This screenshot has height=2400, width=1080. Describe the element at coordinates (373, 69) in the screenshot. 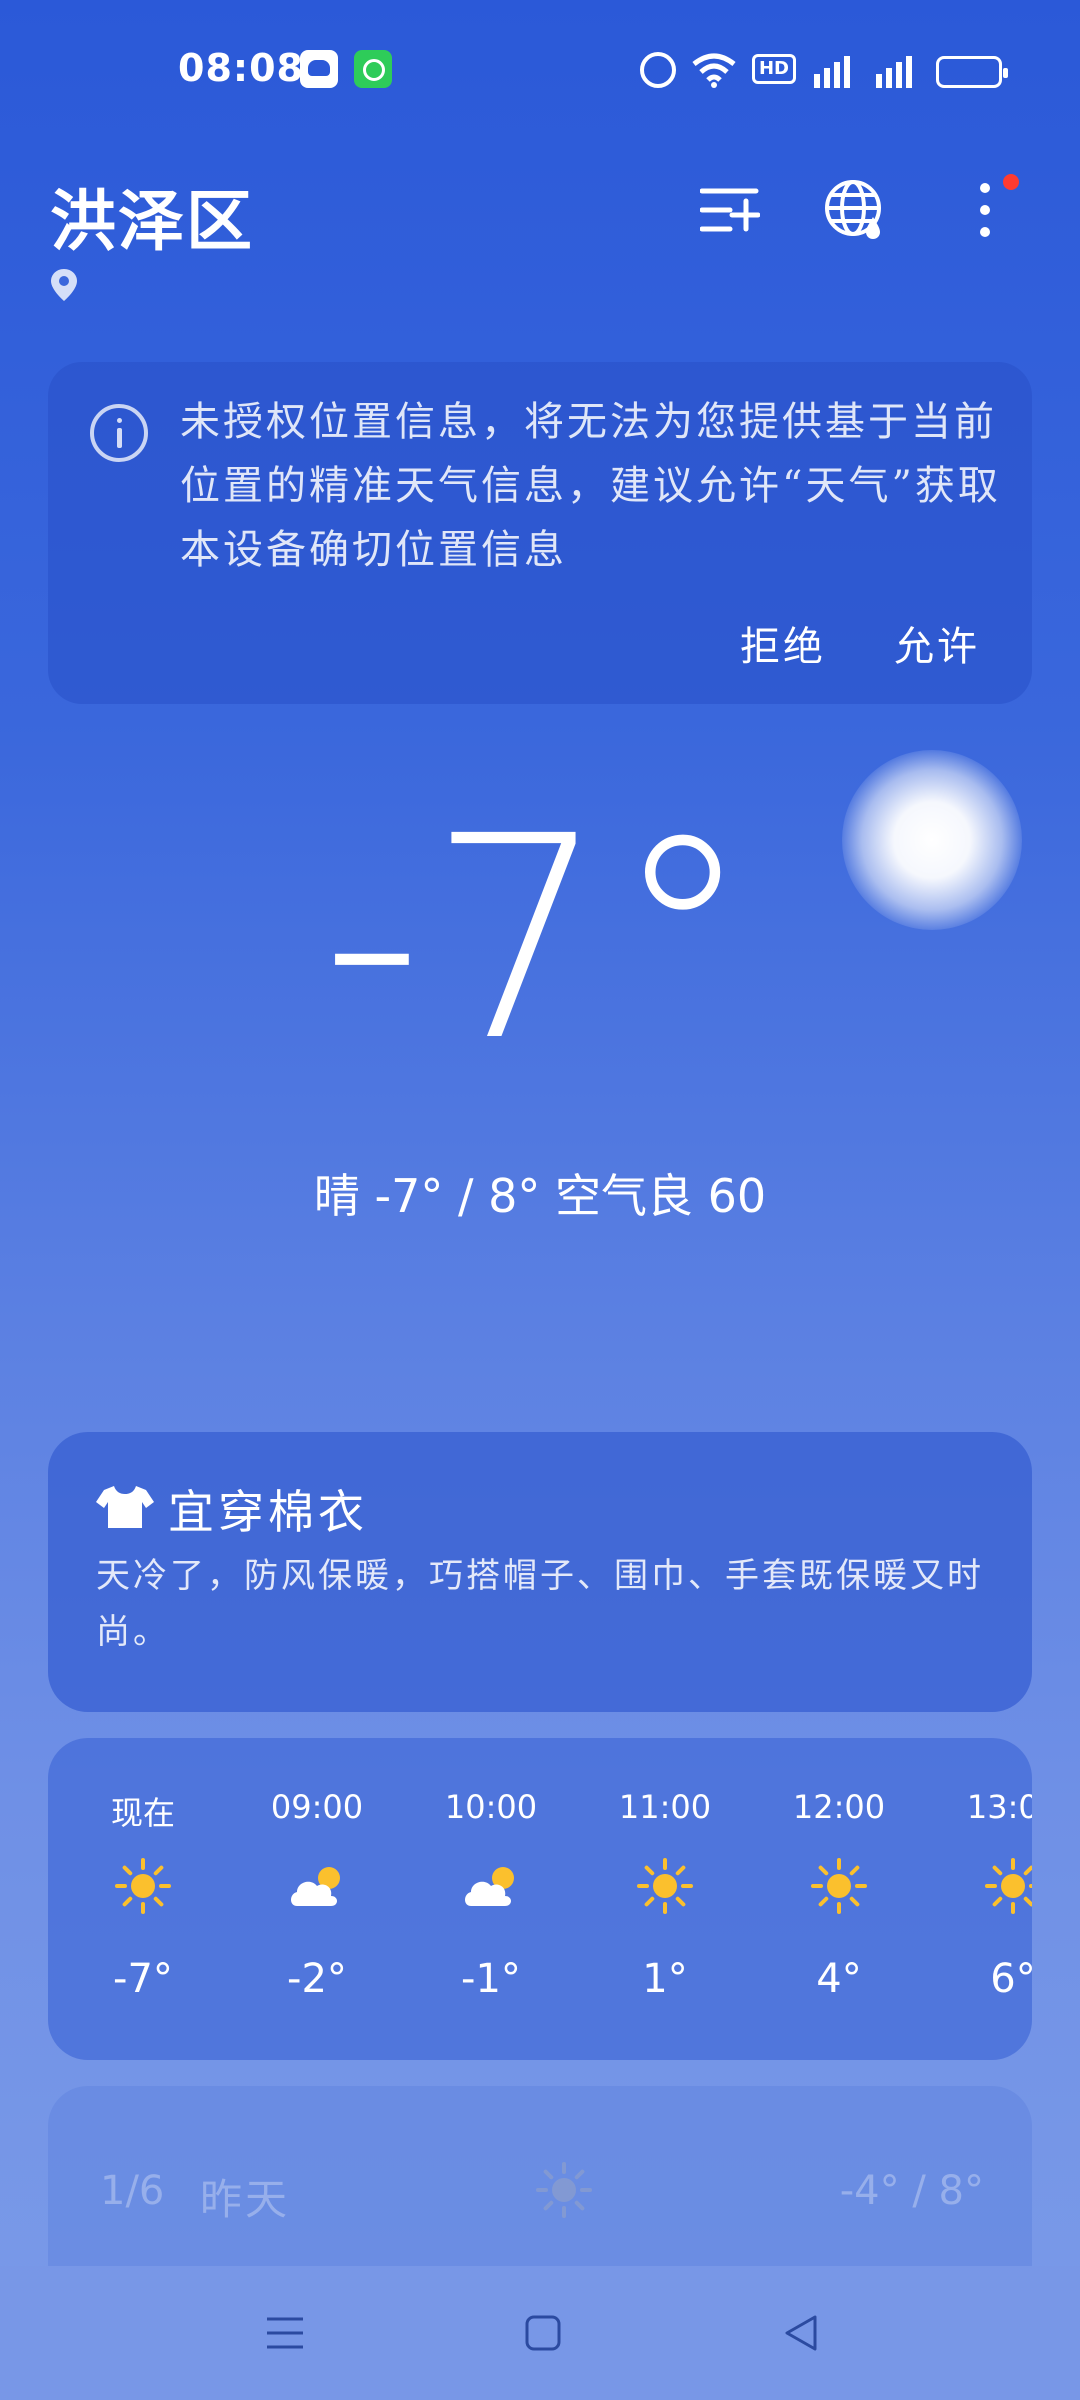

I see `app-upload-icon` at that location.